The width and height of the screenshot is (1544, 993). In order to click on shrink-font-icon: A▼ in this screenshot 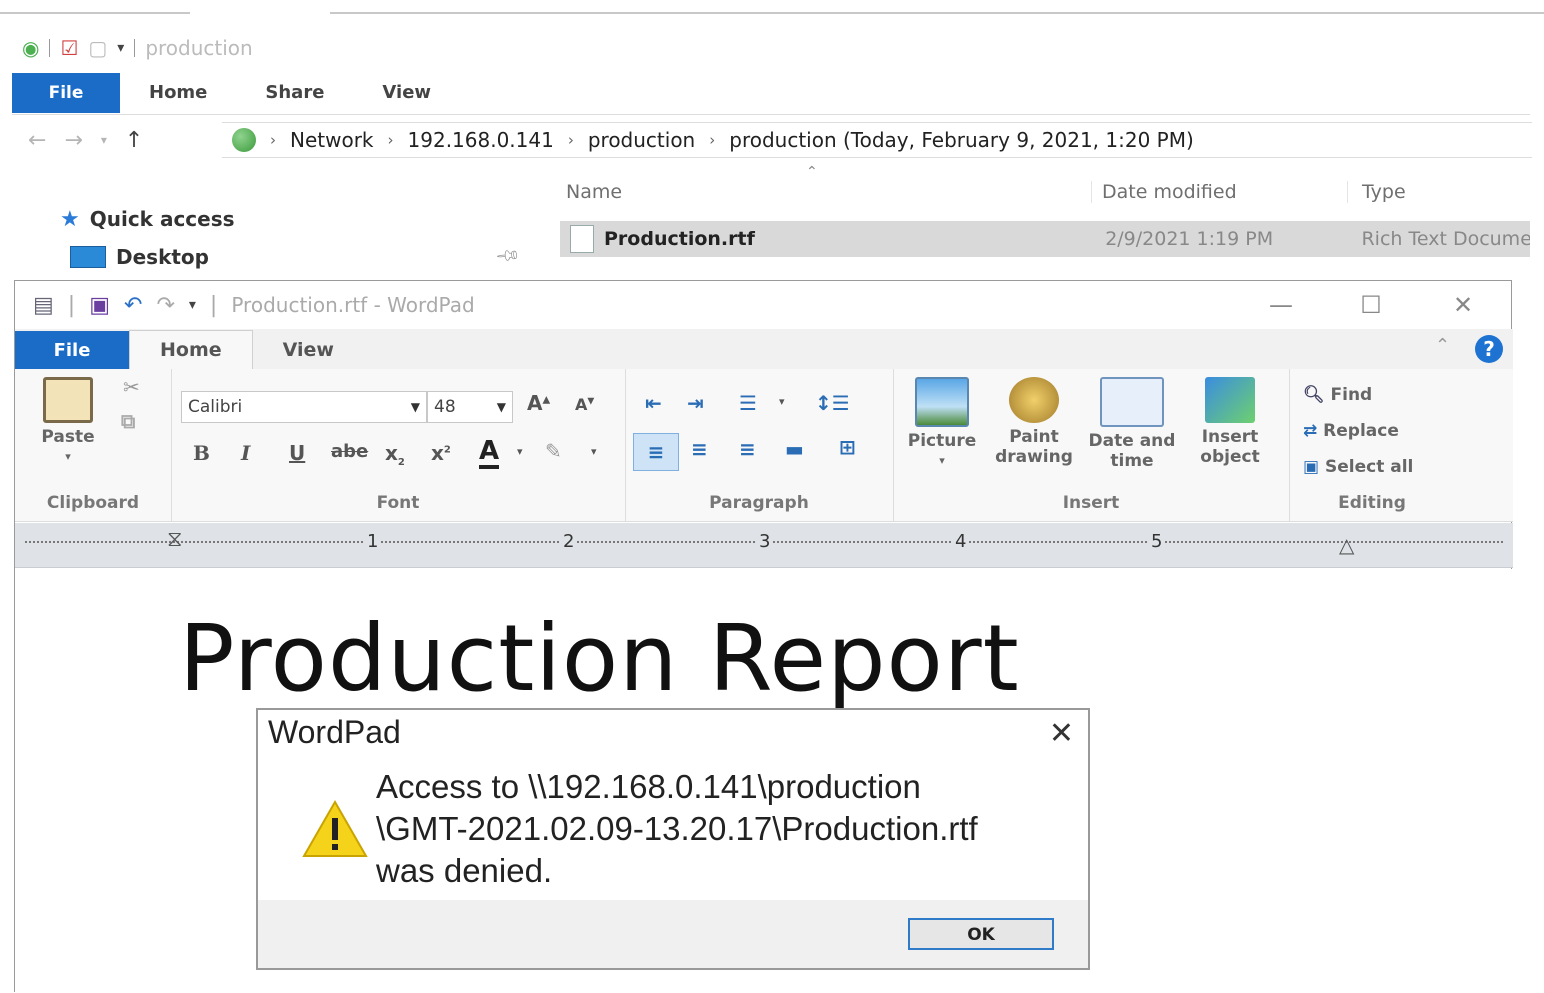, I will do `click(584, 404)`.